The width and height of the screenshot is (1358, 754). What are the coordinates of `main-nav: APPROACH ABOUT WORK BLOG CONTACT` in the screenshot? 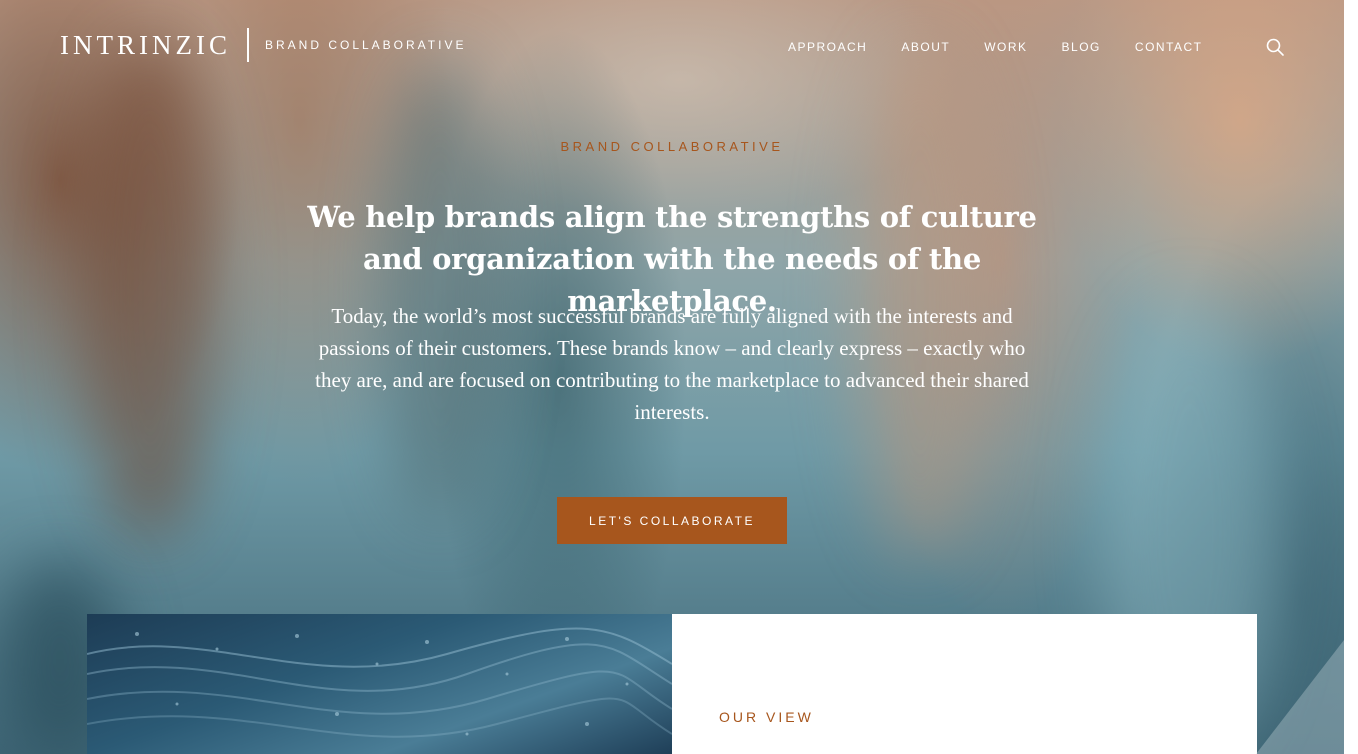 It's located at (1012, 47).